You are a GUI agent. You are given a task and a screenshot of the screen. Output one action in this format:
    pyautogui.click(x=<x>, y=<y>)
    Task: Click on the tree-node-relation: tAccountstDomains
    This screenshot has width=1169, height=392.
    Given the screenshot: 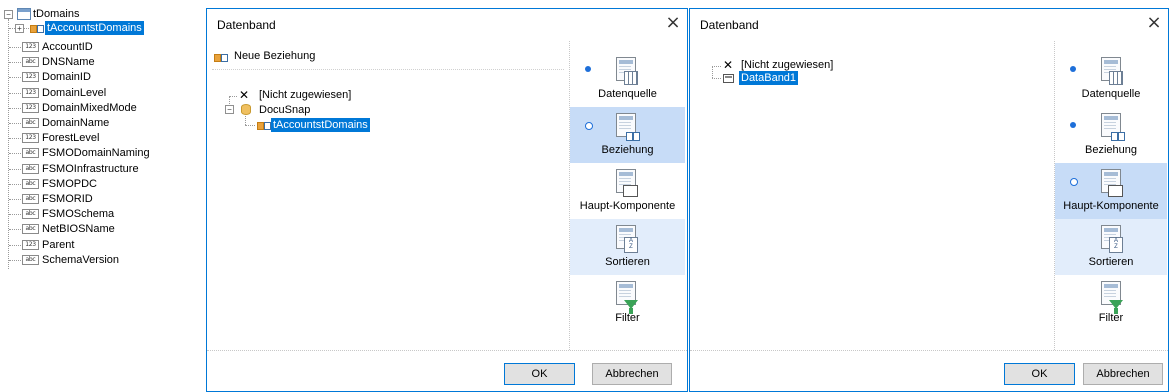 What is the action you would take?
    pyautogui.click(x=94, y=28)
    